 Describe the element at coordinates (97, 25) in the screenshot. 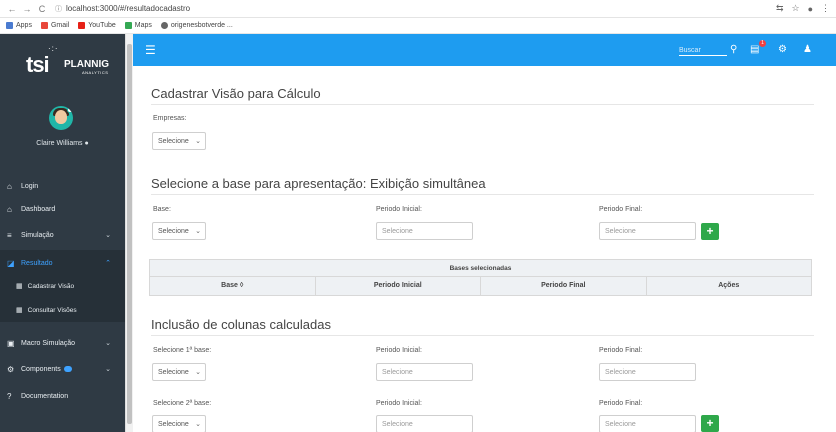

I see `bookmark-youtube: YouTube` at that location.